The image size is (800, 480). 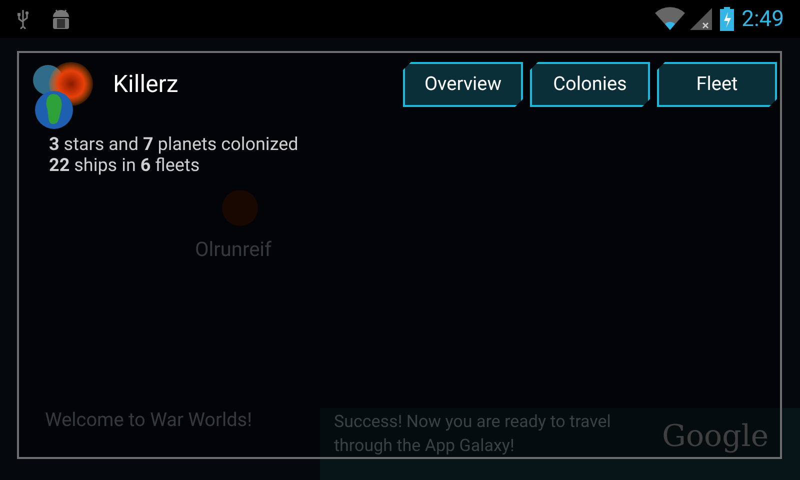 I want to click on empire-title: Killerz, so click(x=145, y=84).